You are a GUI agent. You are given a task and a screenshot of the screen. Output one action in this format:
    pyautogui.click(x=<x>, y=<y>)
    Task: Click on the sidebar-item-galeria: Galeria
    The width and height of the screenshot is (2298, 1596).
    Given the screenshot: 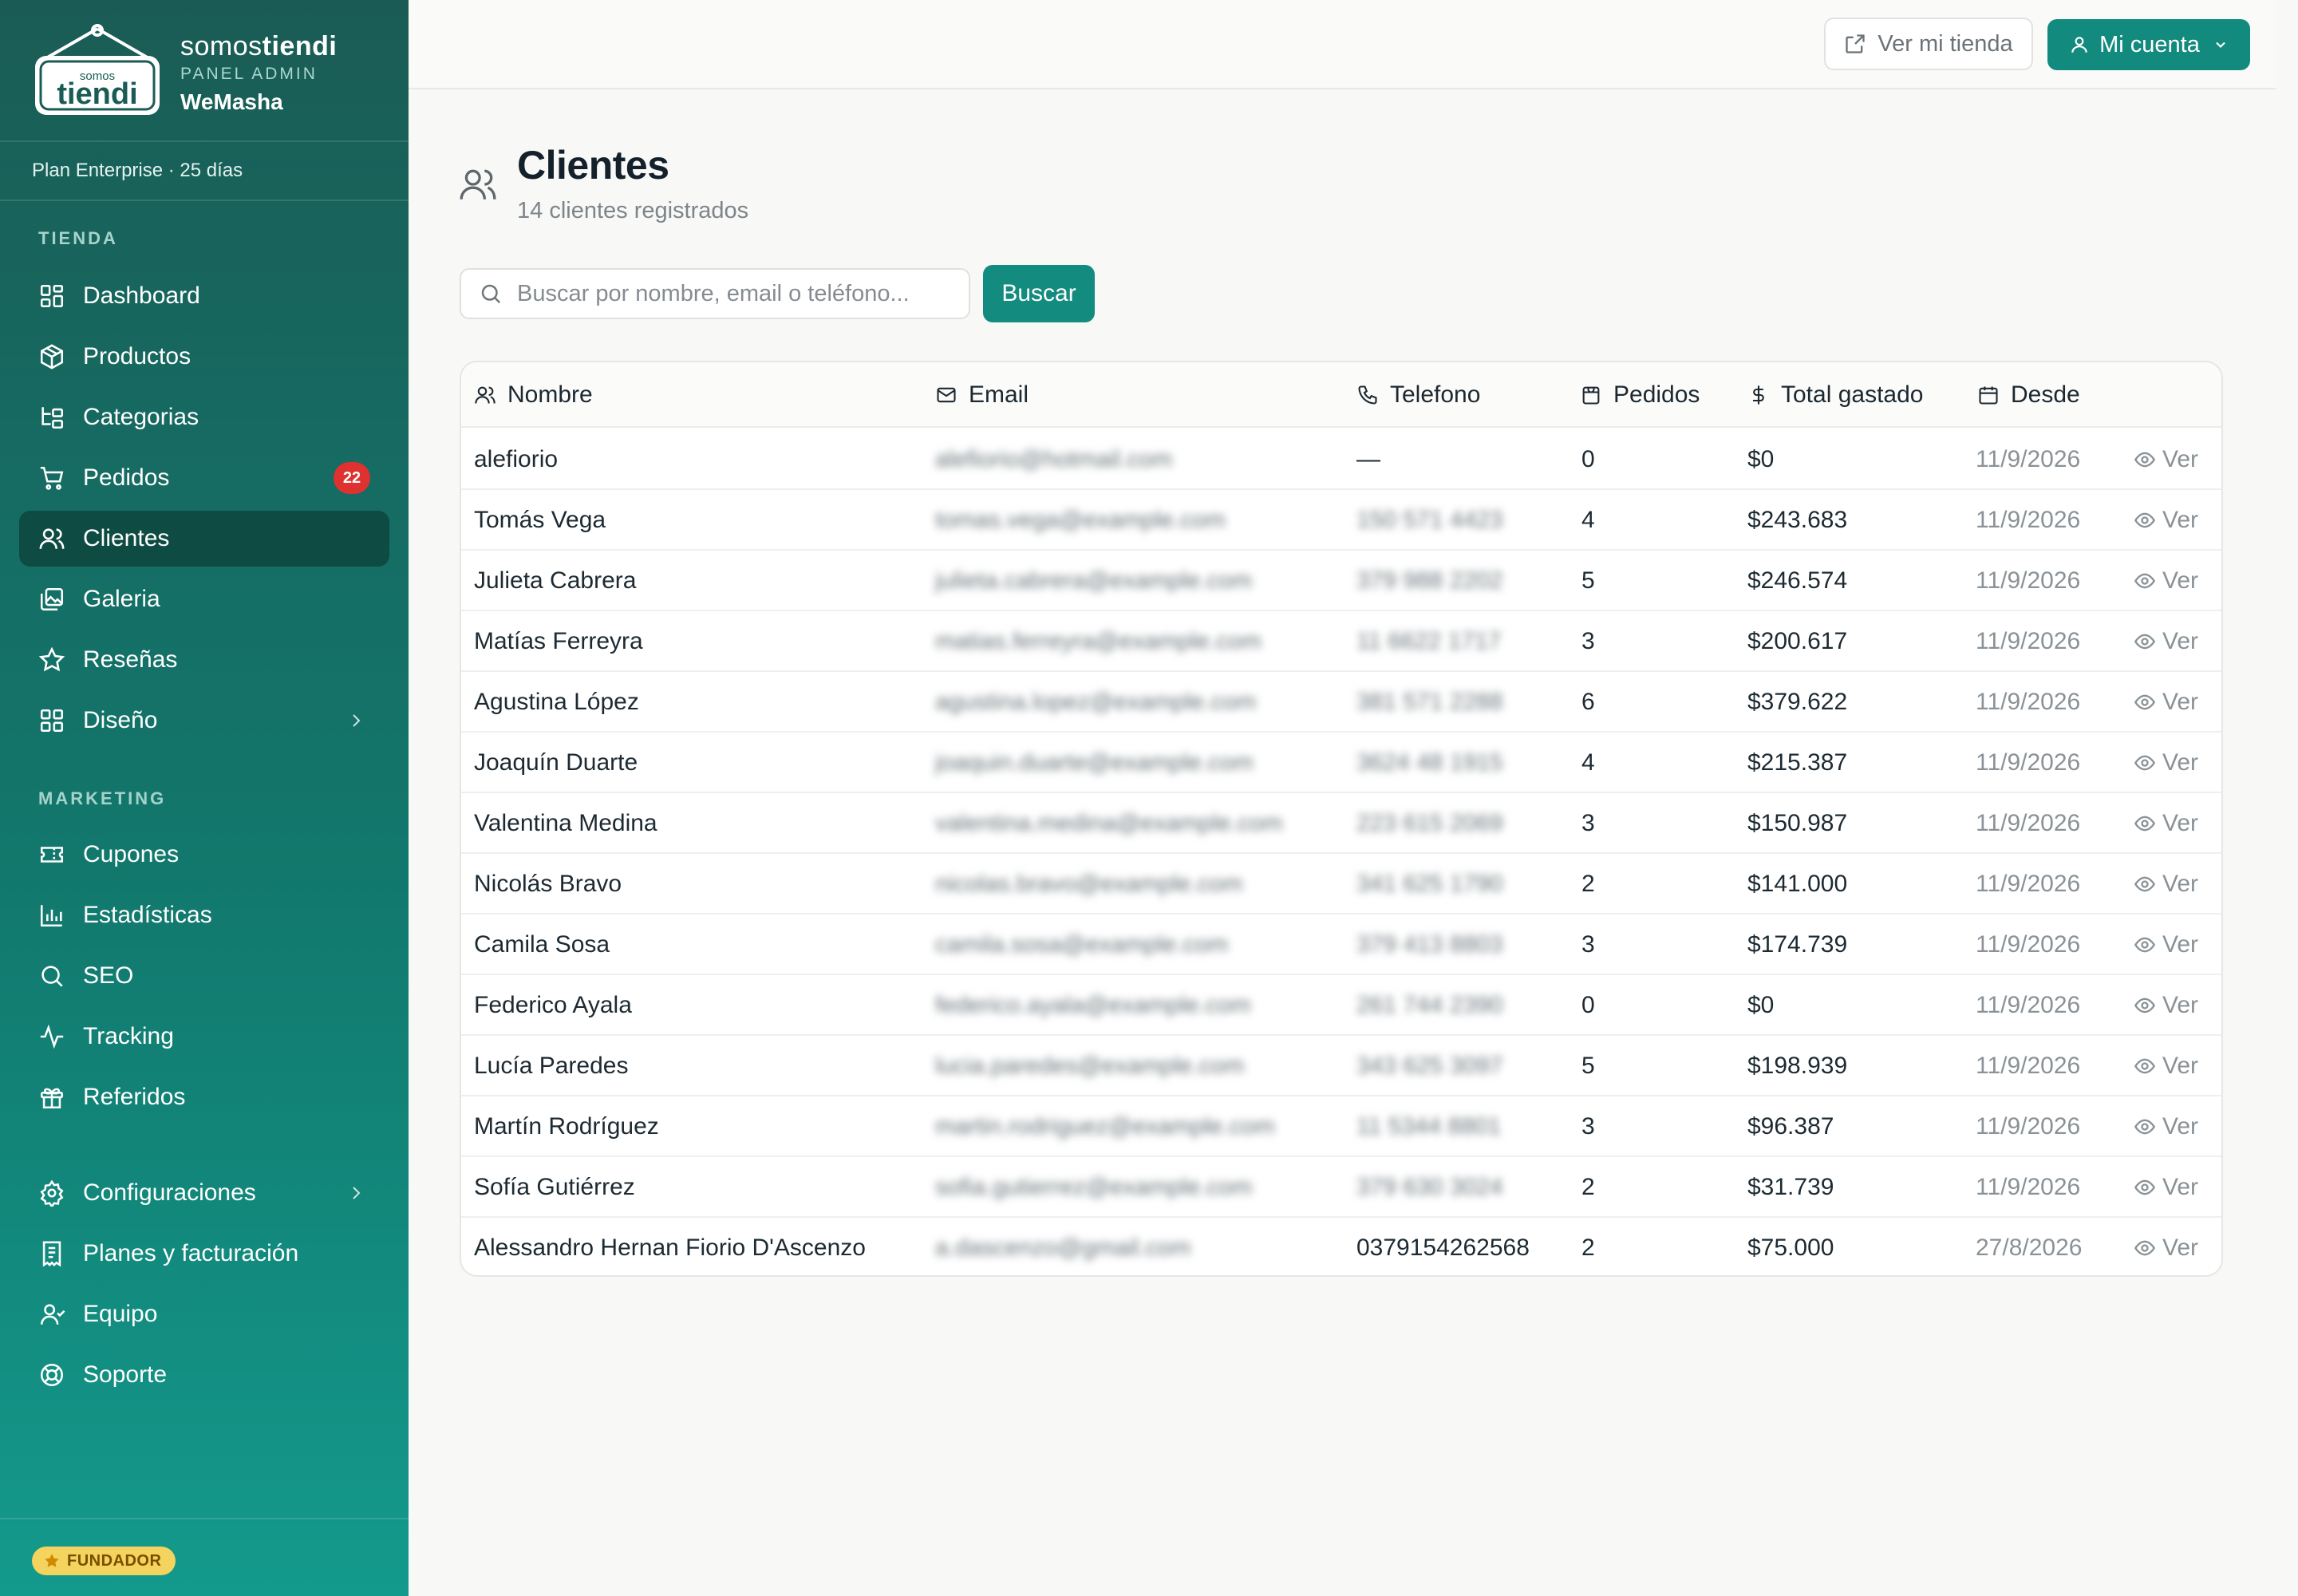 What is the action you would take?
    pyautogui.click(x=204, y=599)
    